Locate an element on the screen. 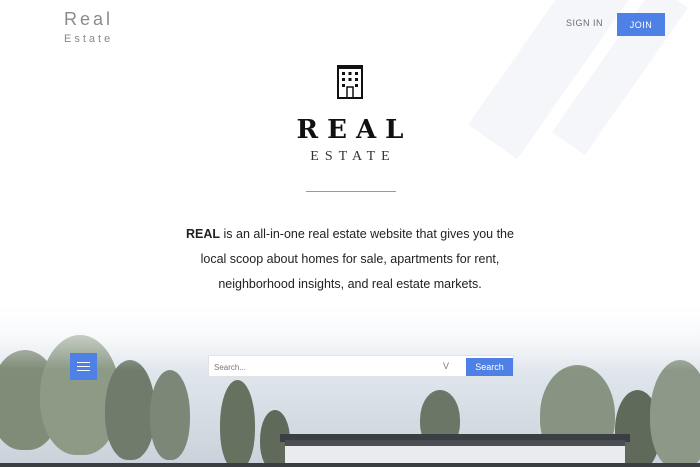 The width and height of the screenshot is (700, 467). search-bar: V Search is located at coordinates (361, 366).